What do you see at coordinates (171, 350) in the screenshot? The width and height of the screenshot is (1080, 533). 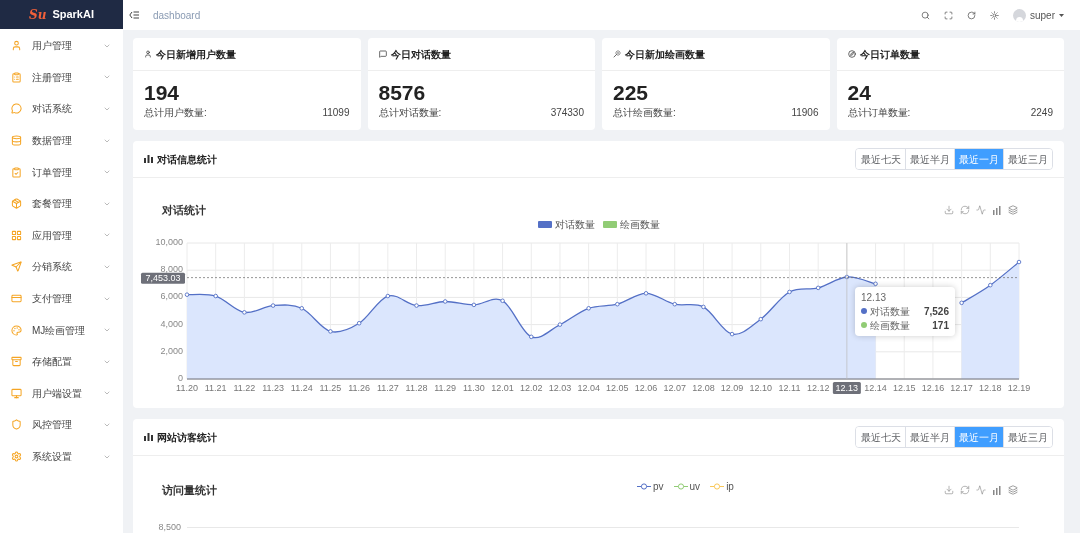 I see `axis-tick-label: 2,000` at bounding box center [171, 350].